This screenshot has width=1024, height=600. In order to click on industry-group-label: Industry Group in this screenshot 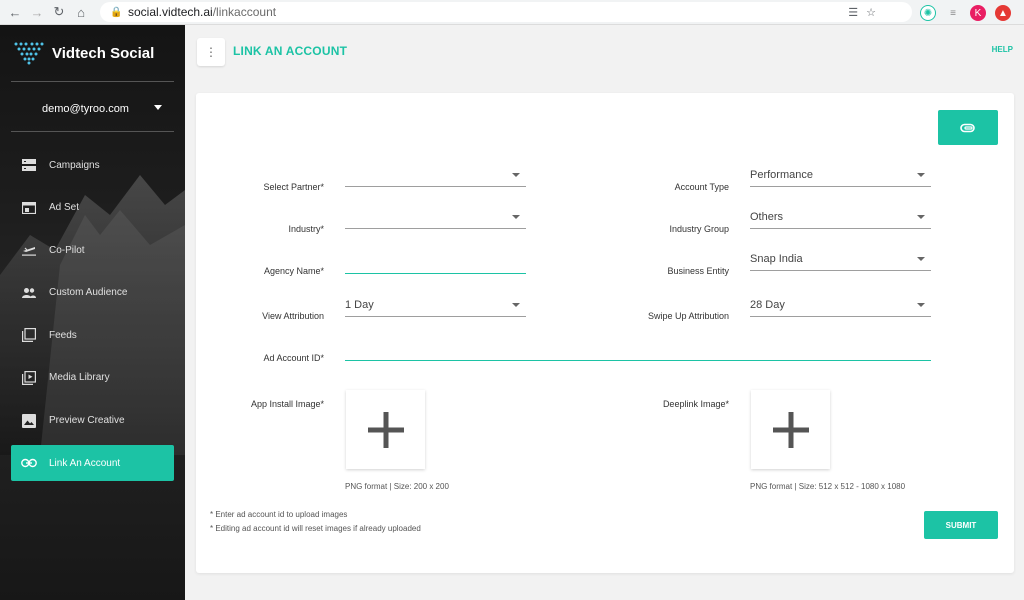, I will do `click(699, 229)`.